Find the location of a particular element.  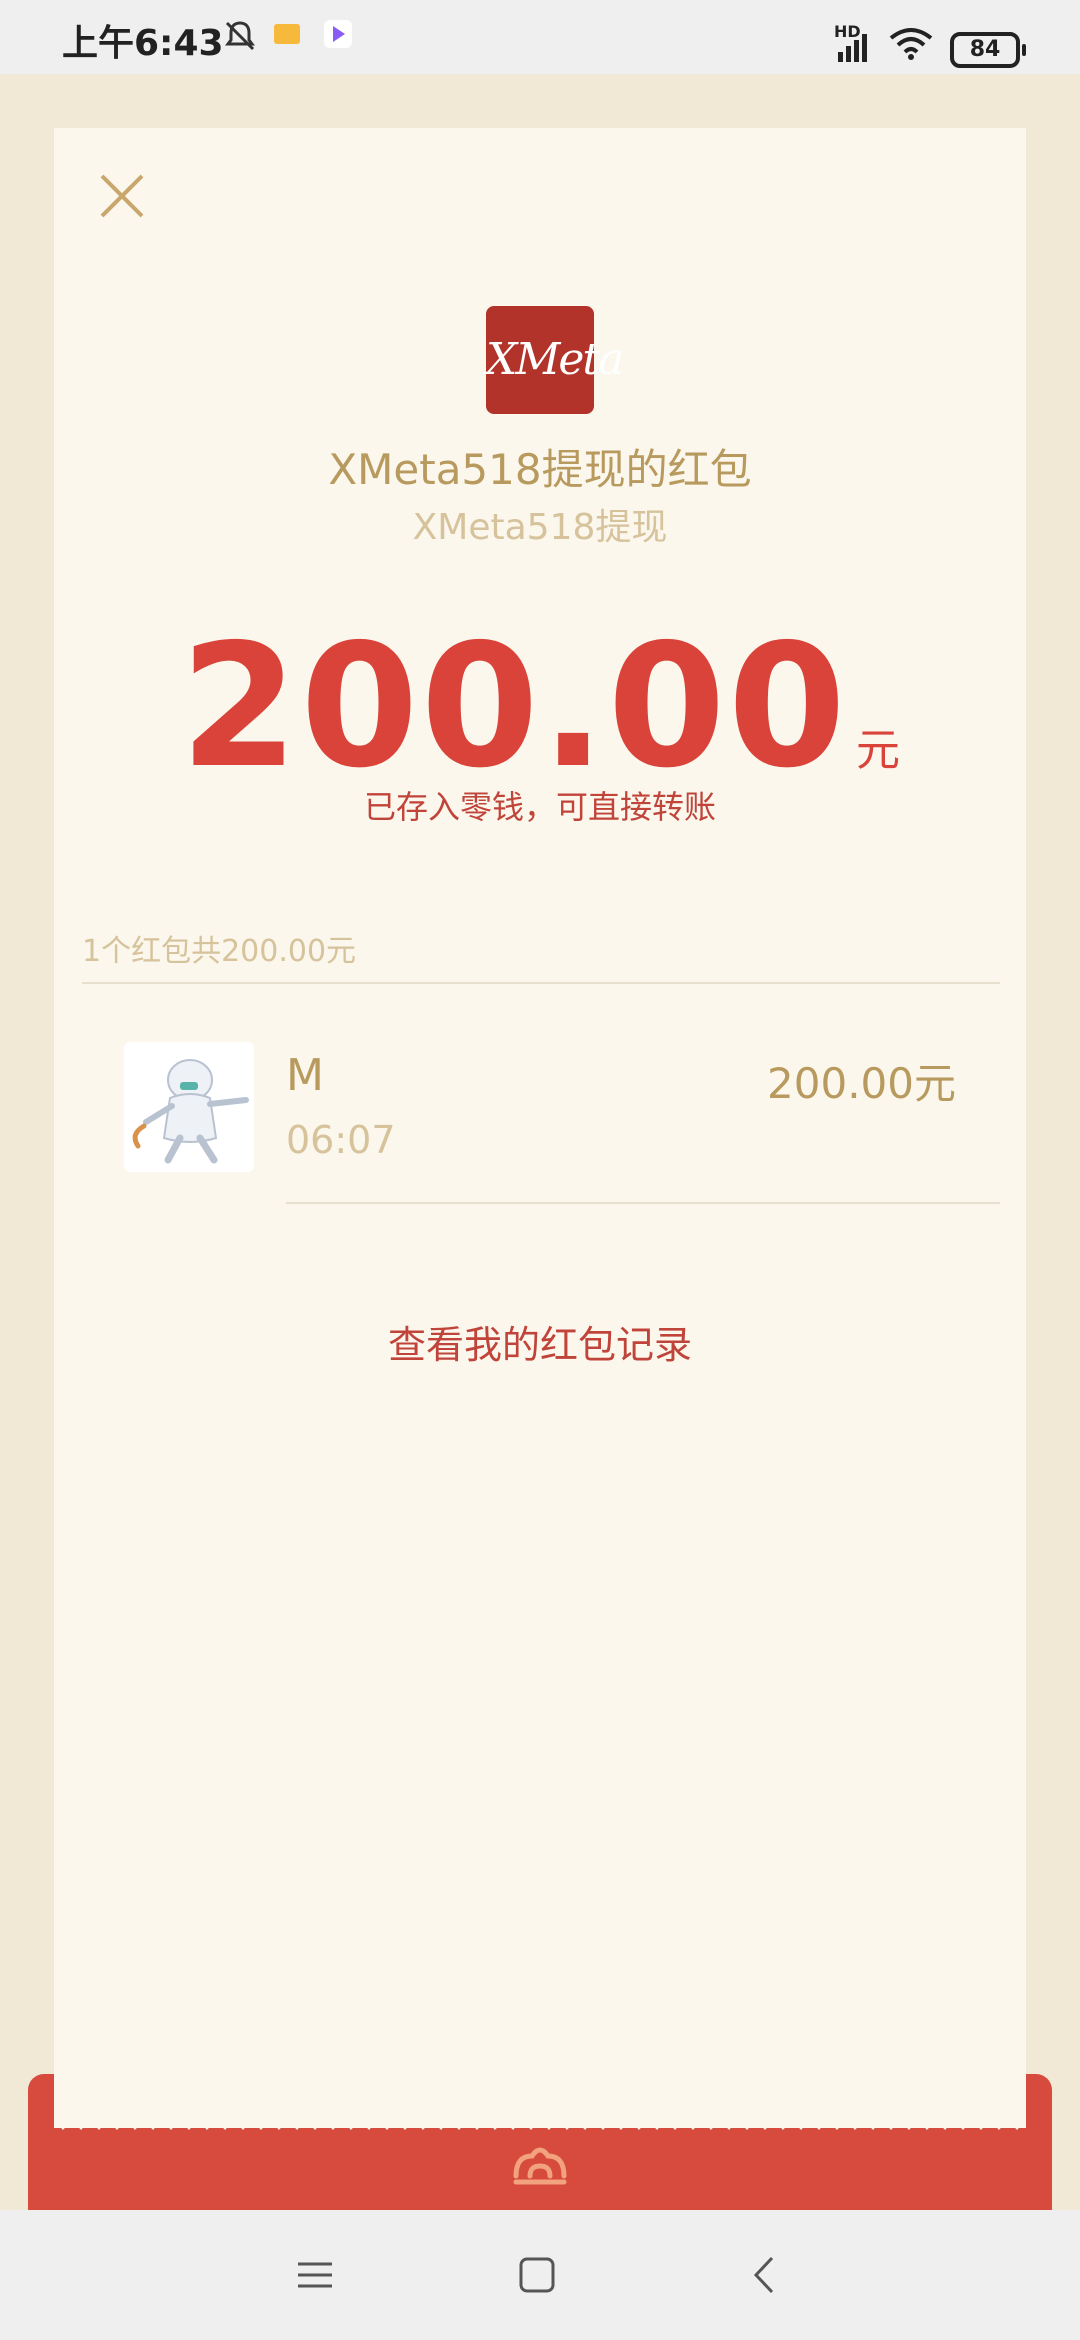

home-icon is located at coordinates (537, 2275).